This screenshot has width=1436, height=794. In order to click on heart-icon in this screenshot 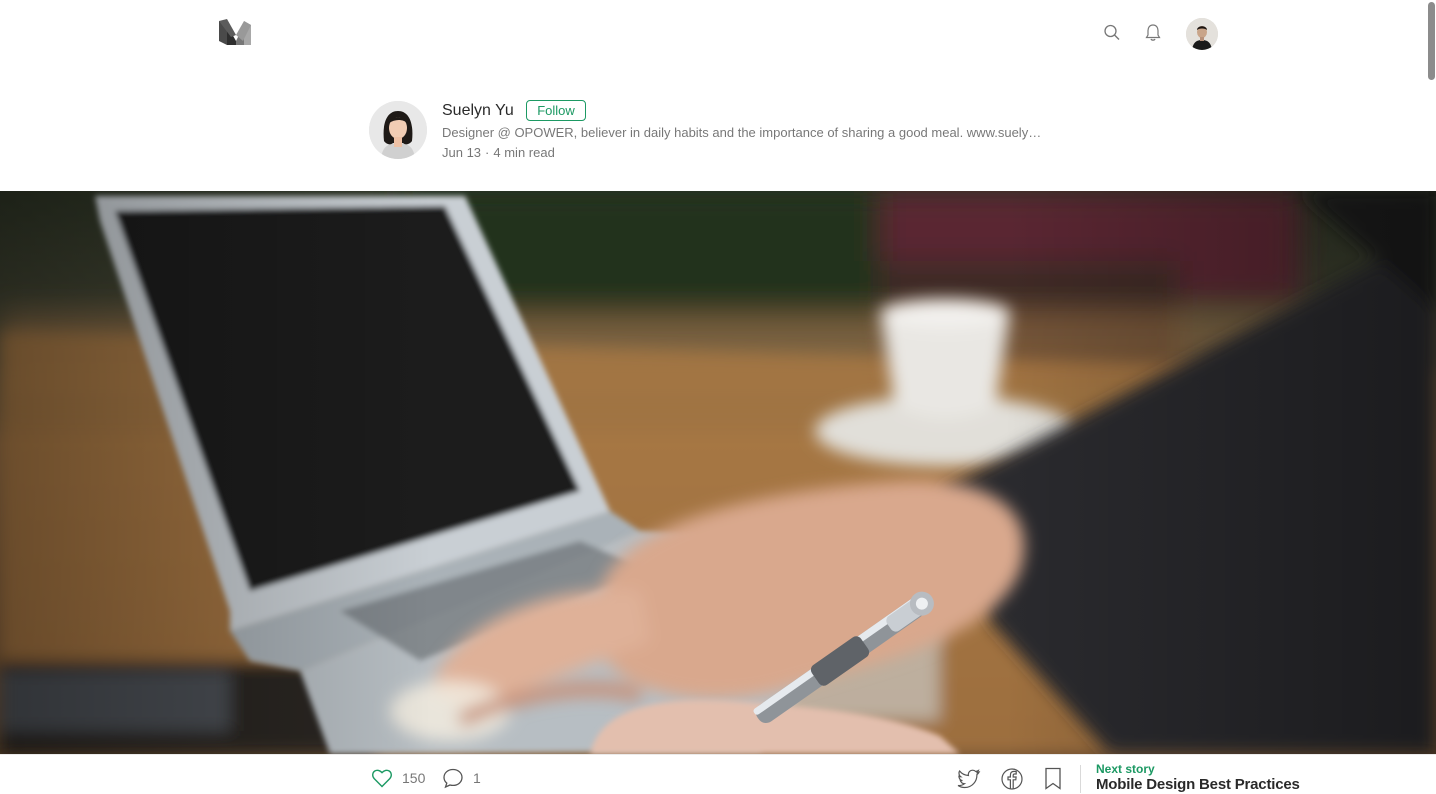, I will do `click(382, 778)`.